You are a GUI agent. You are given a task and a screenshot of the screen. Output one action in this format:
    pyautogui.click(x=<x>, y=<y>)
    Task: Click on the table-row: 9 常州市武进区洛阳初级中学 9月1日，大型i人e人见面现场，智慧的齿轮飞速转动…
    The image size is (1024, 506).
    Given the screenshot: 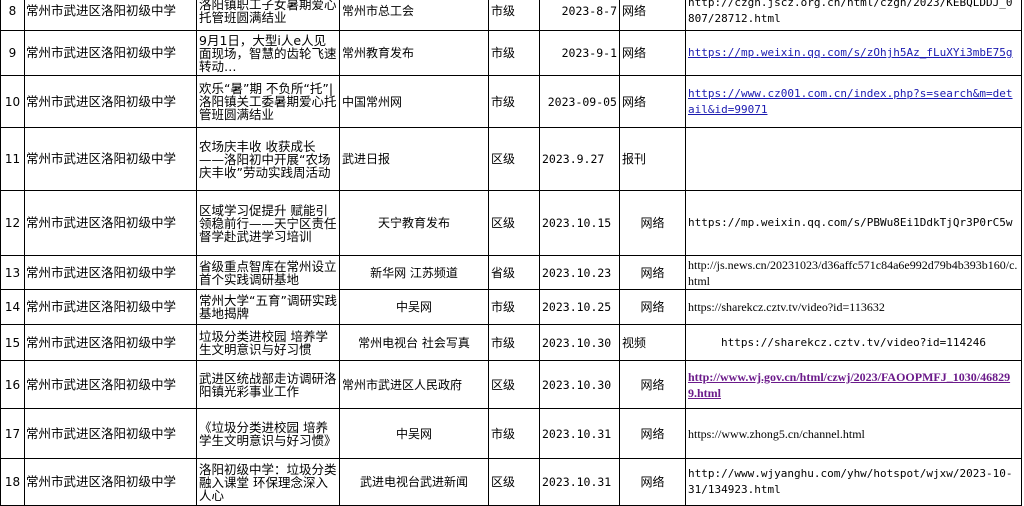 What is the action you would take?
    pyautogui.click(x=511, y=53)
    